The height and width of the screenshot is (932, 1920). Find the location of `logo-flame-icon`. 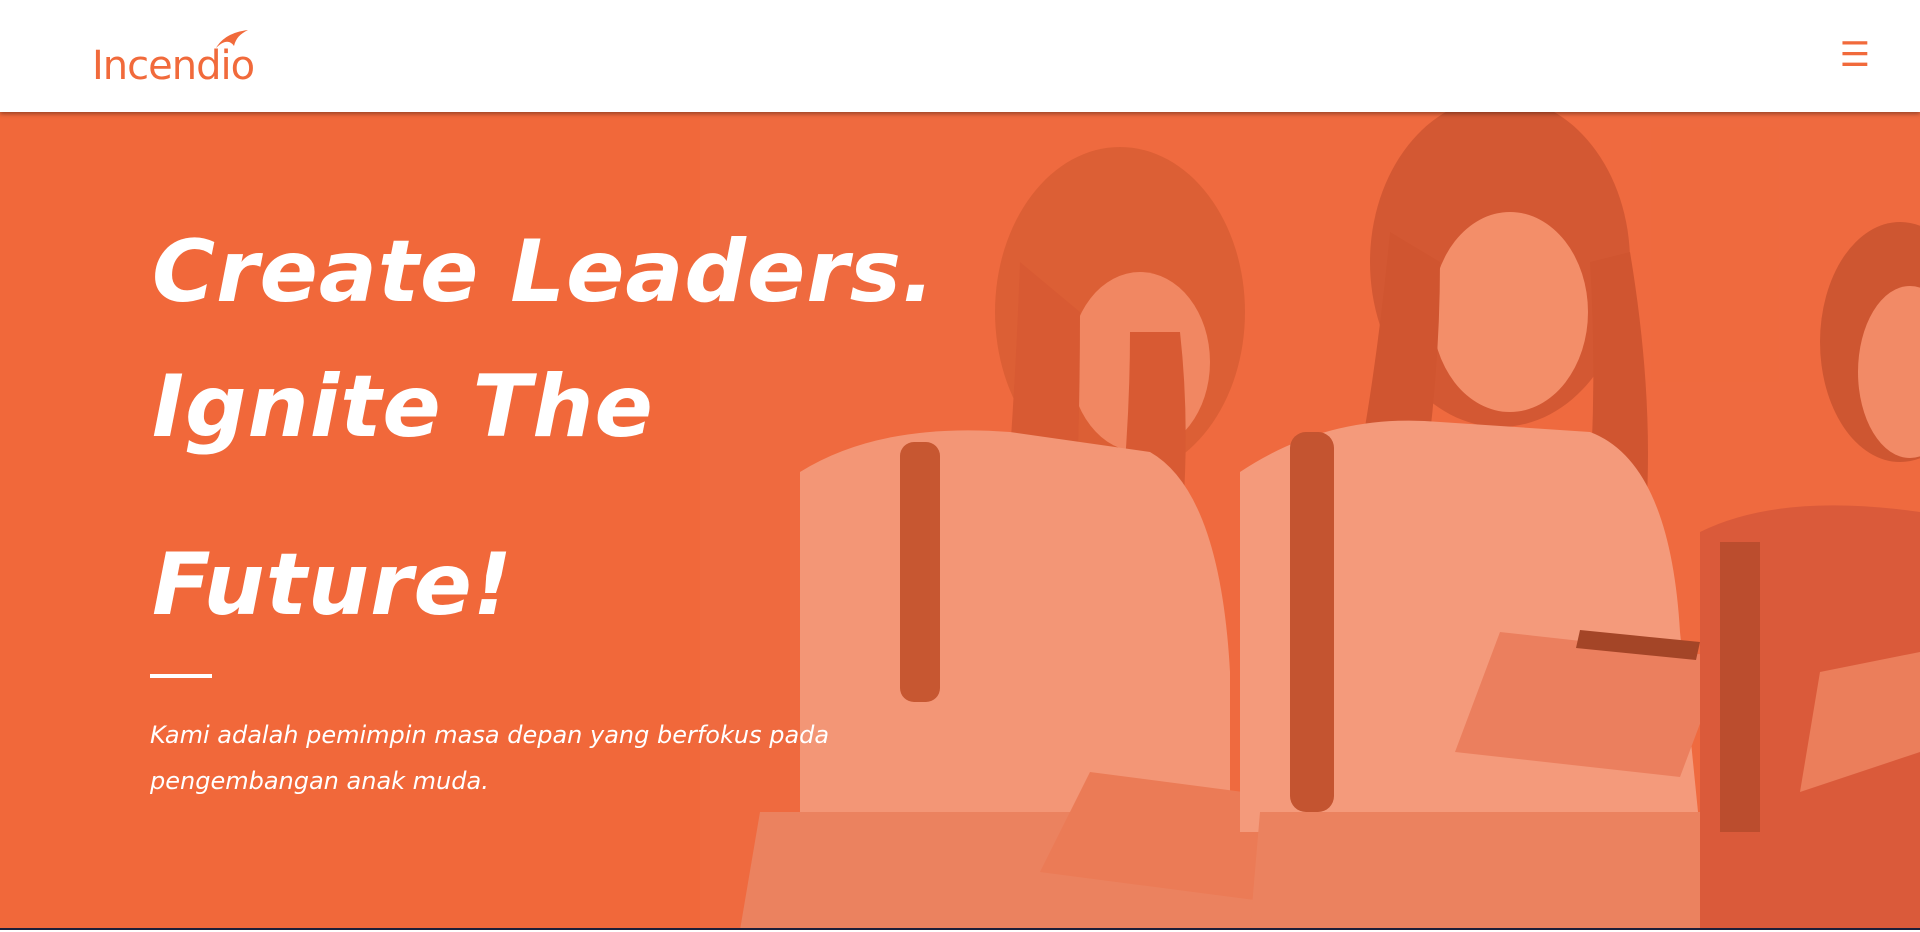

logo-flame-icon is located at coordinates (232, 39).